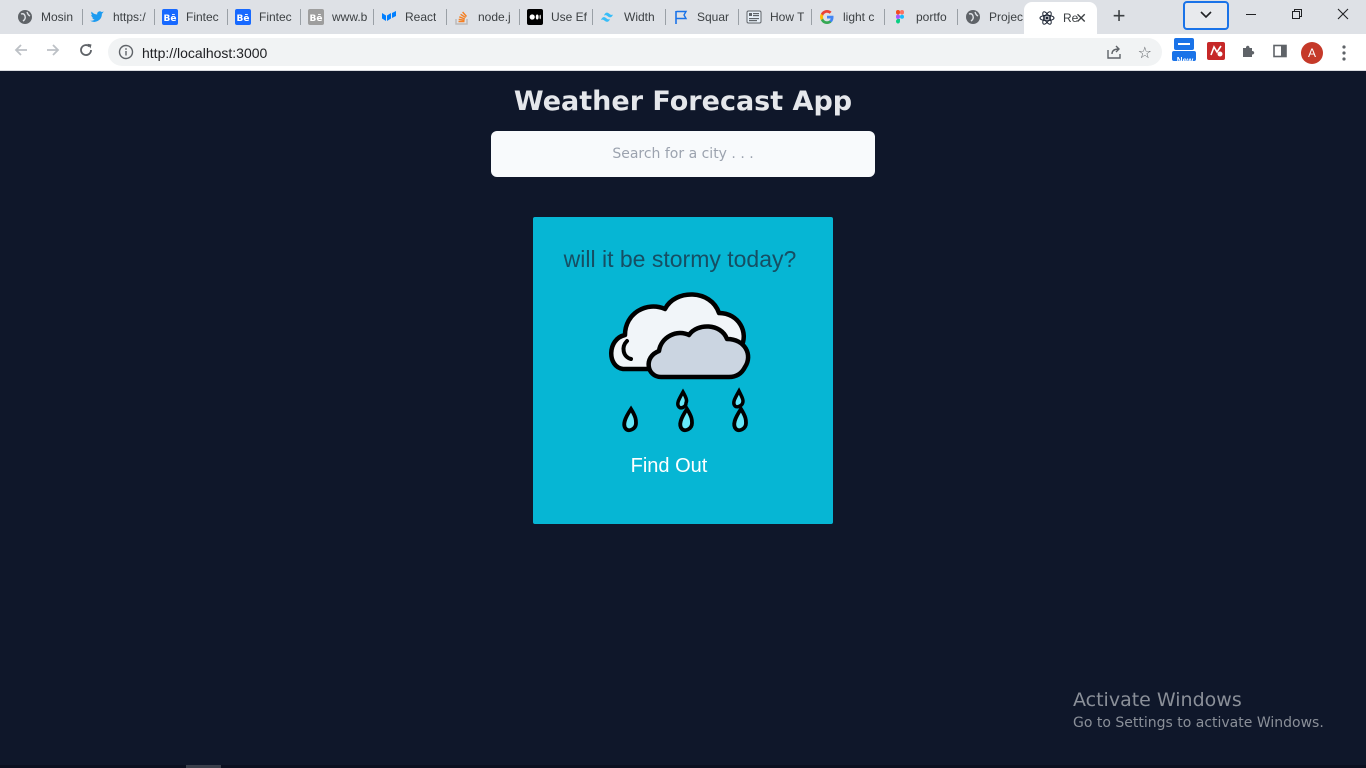 The image size is (1366, 768). I want to click on google-icon, so click(827, 17).